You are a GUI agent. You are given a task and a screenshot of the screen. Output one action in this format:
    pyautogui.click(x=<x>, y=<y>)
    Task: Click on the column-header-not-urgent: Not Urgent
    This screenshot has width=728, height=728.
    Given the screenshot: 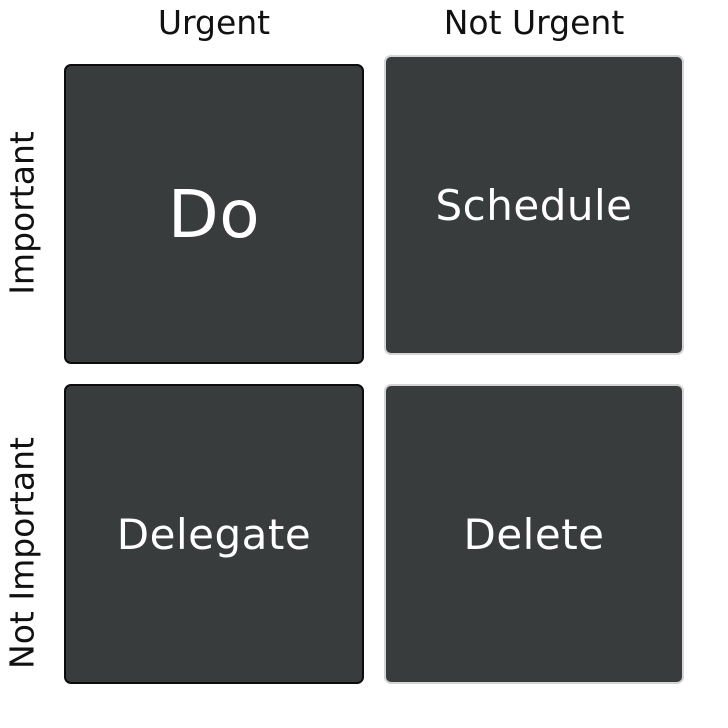 What is the action you would take?
    pyautogui.click(x=534, y=22)
    